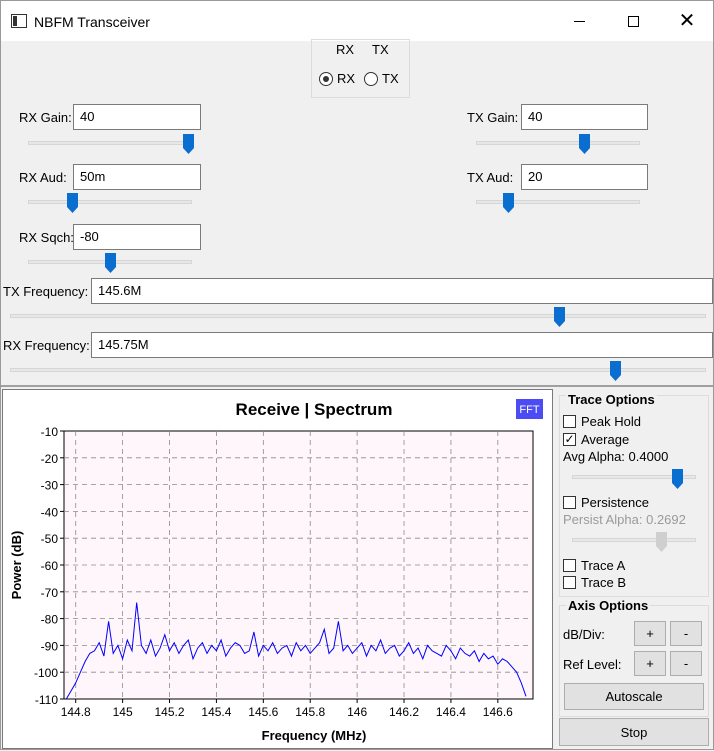 The width and height of the screenshot is (714, 751). I want to click on x-tick-label: 144.8, so click(76, 712).